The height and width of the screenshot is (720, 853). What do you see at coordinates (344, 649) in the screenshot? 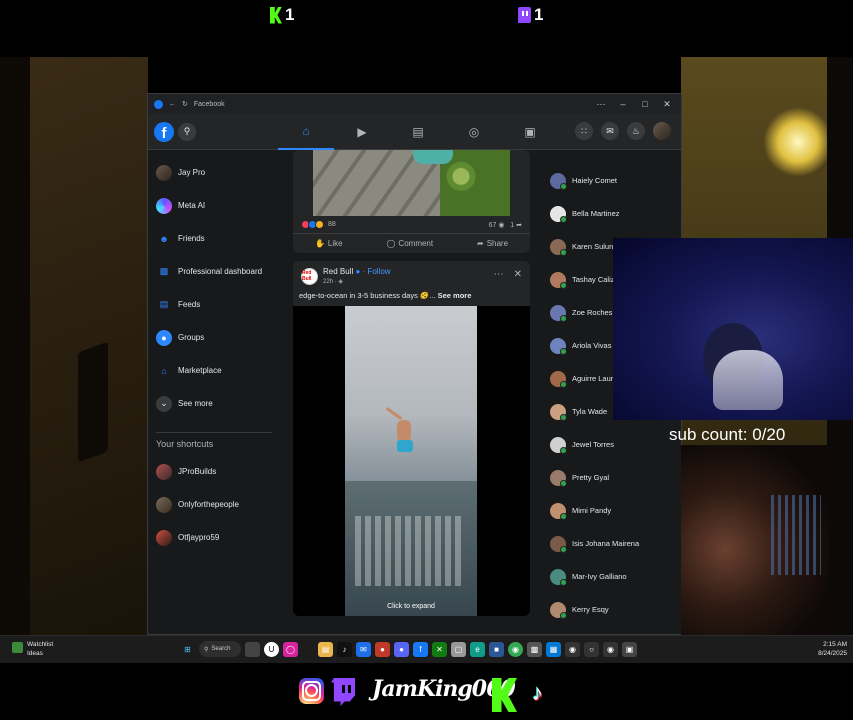
I see `tiktok-app-icon: ♪` at bounding box center [344, 649].